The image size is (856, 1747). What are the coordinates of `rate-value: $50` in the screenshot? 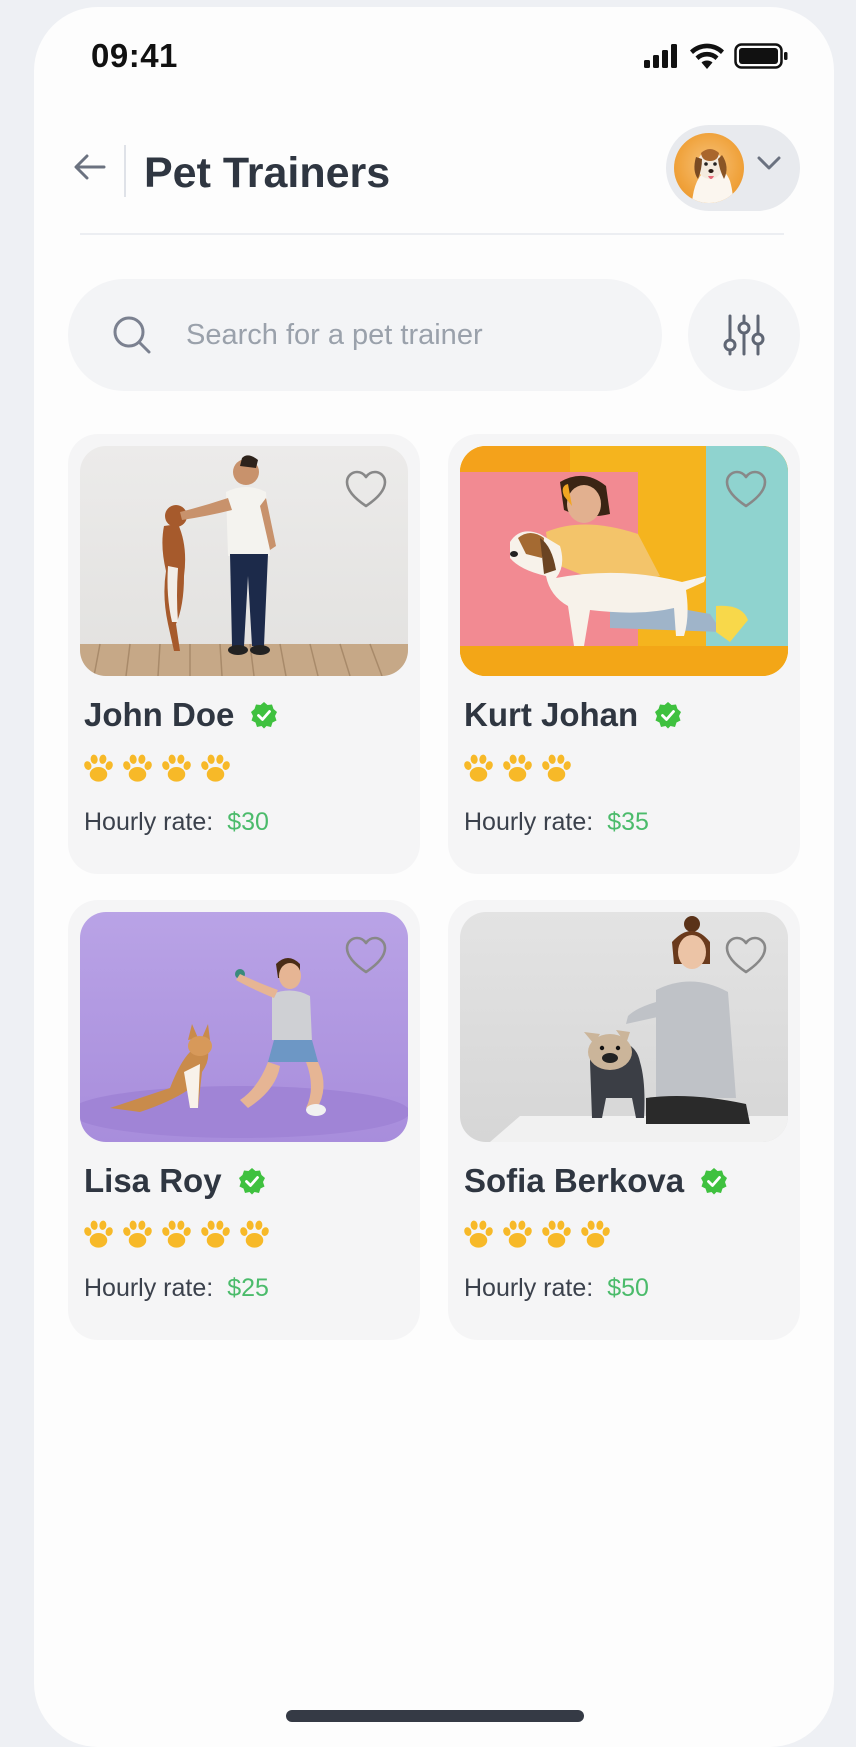 It's located at (628, 1288).